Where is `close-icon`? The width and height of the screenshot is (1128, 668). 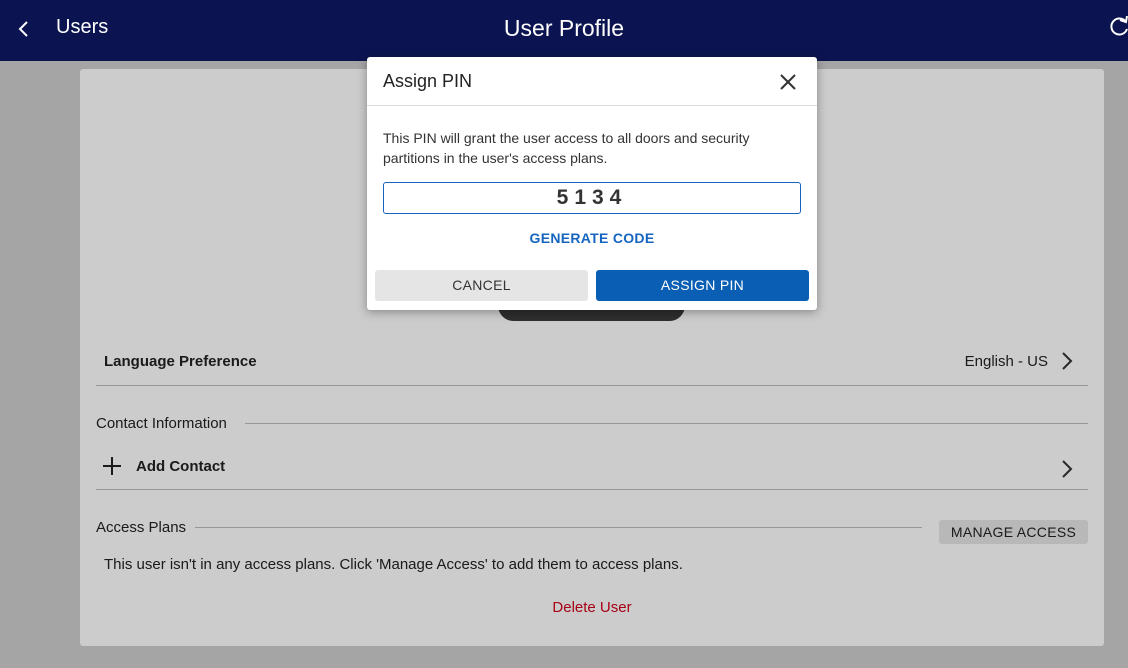
close-icon is located at coordinates (788, 82).